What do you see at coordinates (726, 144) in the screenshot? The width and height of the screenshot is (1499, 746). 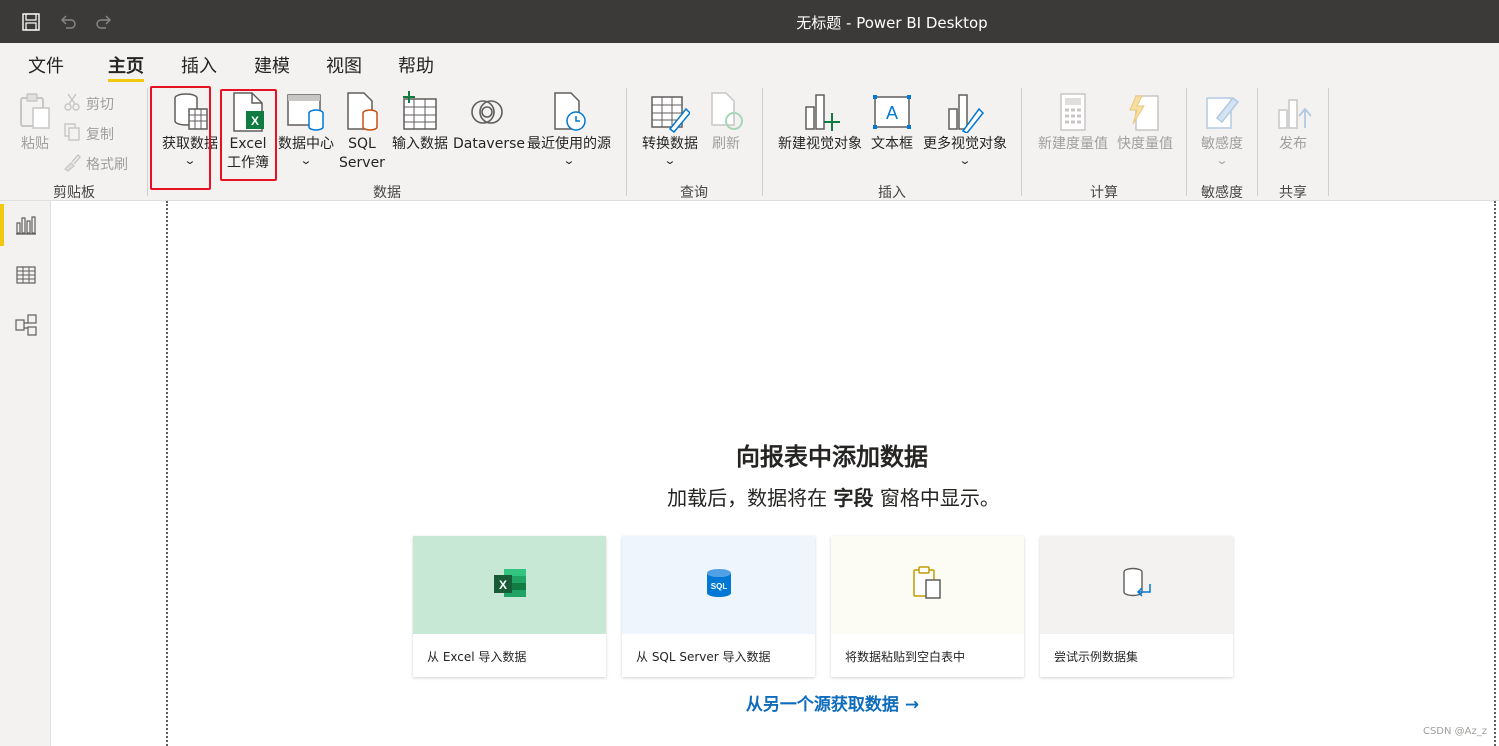 I see `refresh-label: 刷新` at bounding box center [726, 144].